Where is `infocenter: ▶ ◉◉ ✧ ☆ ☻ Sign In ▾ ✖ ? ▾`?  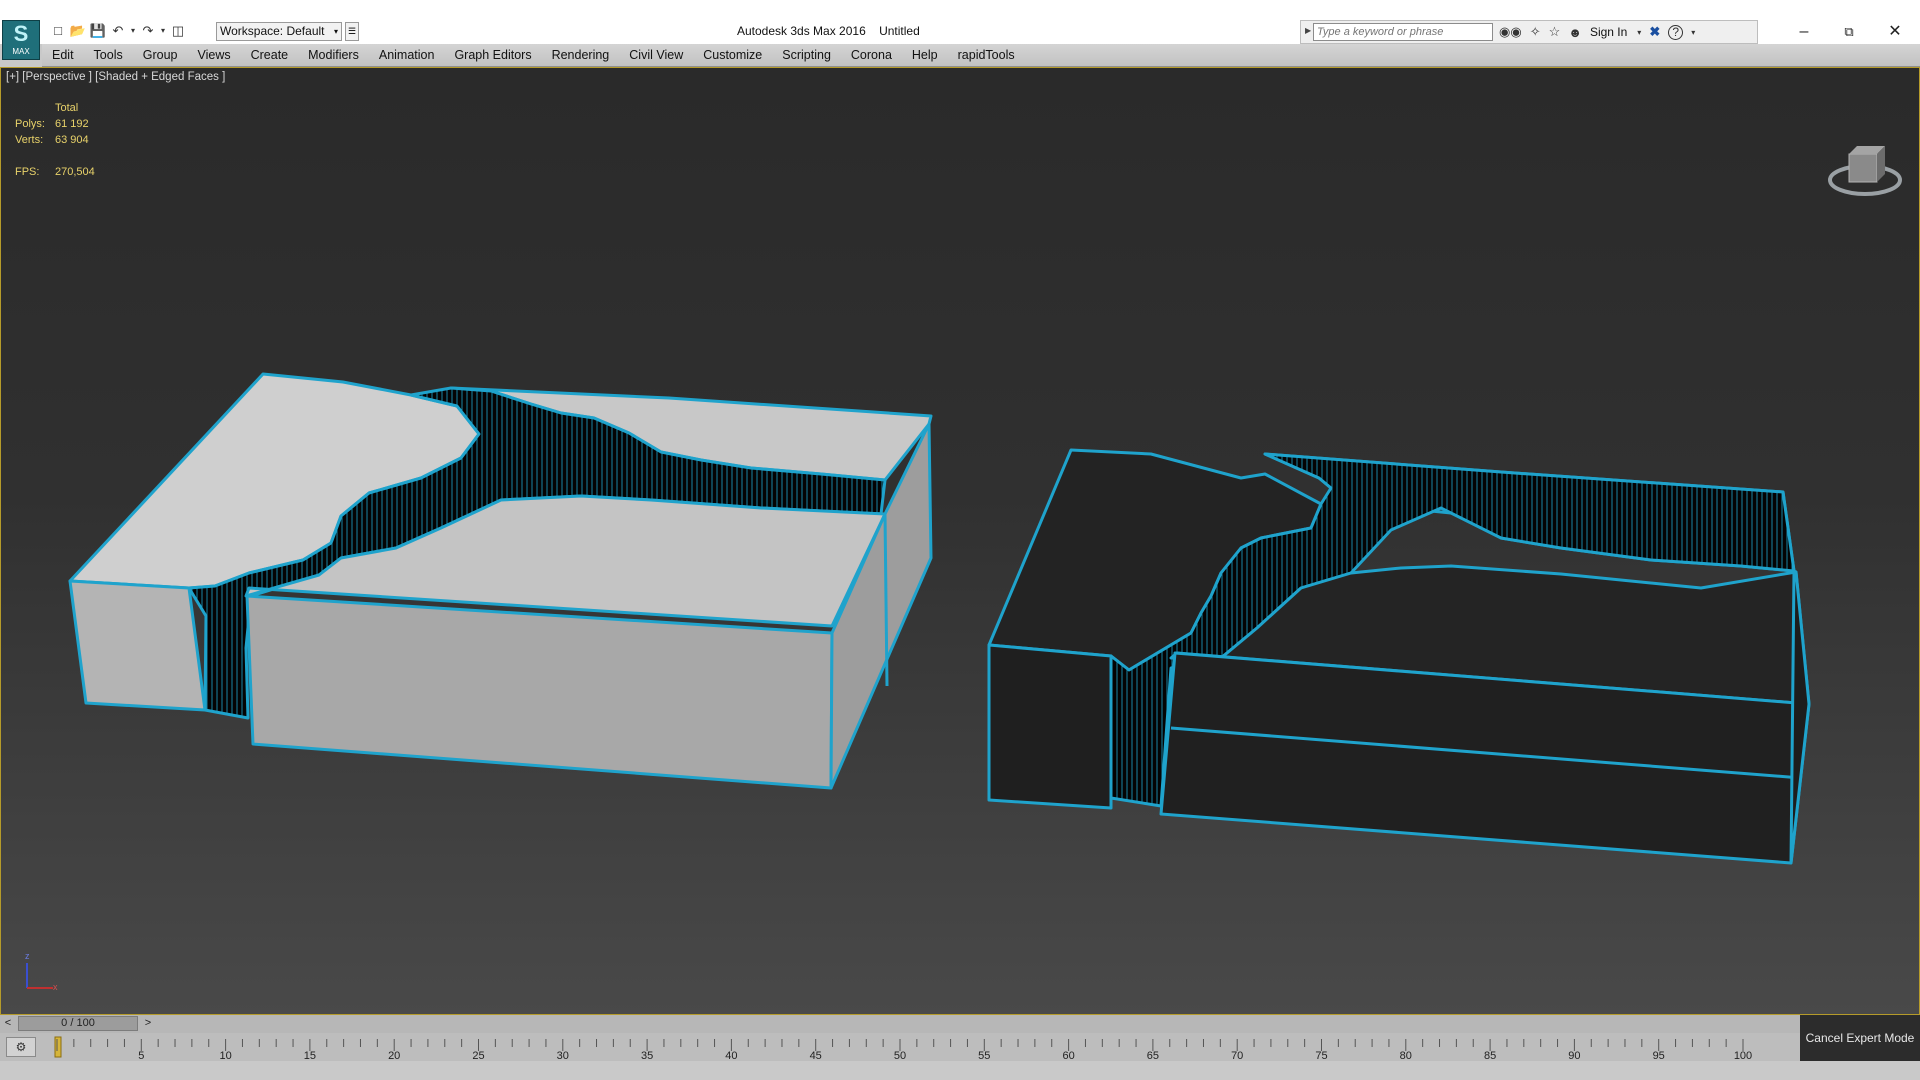
infocenter: ▶ ◉◉ ✧ ☆ ☻ Sign In ▾ ✖ ? ▾ is located at coordinates (1529, 32).